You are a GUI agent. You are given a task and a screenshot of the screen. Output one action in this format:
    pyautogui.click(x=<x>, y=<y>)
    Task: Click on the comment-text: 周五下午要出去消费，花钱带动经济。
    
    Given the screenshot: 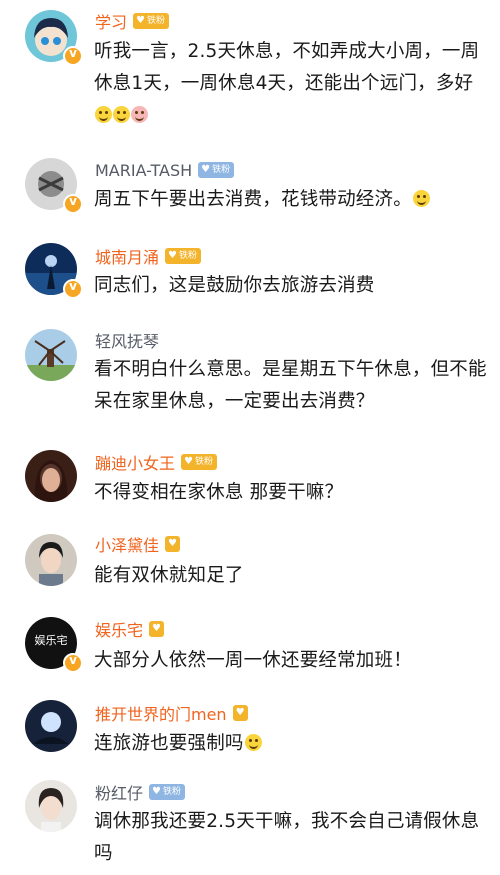 What is the action you would take?
    pyautogui.click(x=292, y=200)
    